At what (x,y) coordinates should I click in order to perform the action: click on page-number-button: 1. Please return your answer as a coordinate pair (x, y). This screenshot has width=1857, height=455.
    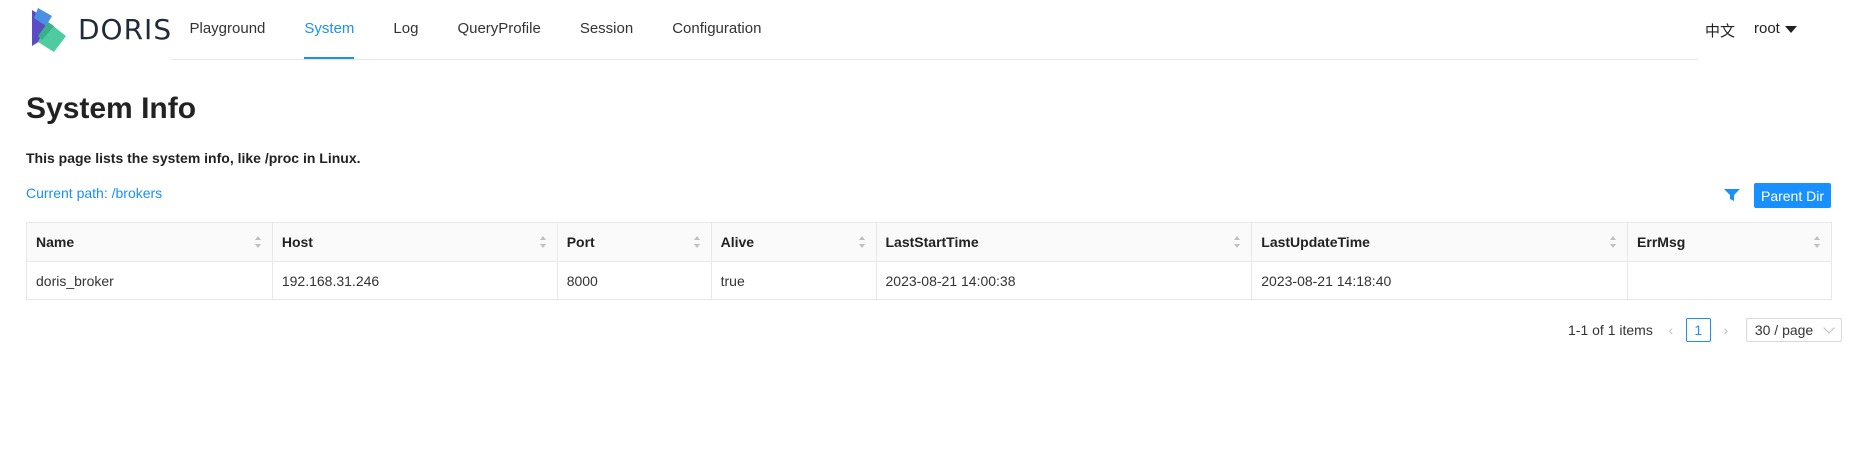
    Looking at the image, I should click on (1698, 330).